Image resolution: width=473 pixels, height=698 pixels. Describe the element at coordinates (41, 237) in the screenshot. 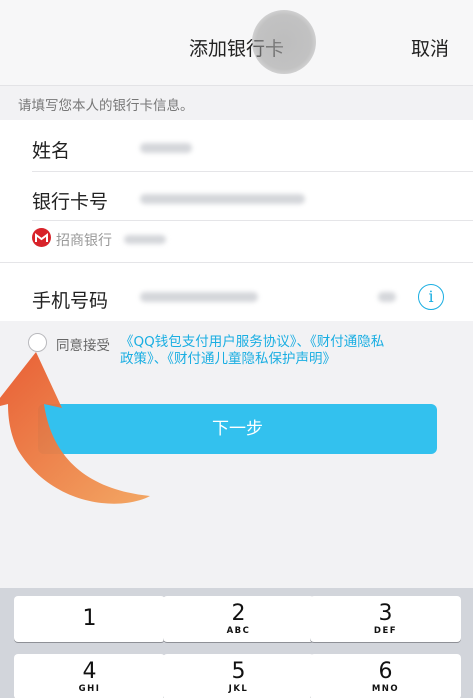

I see `bank-logo-icon` at that location.